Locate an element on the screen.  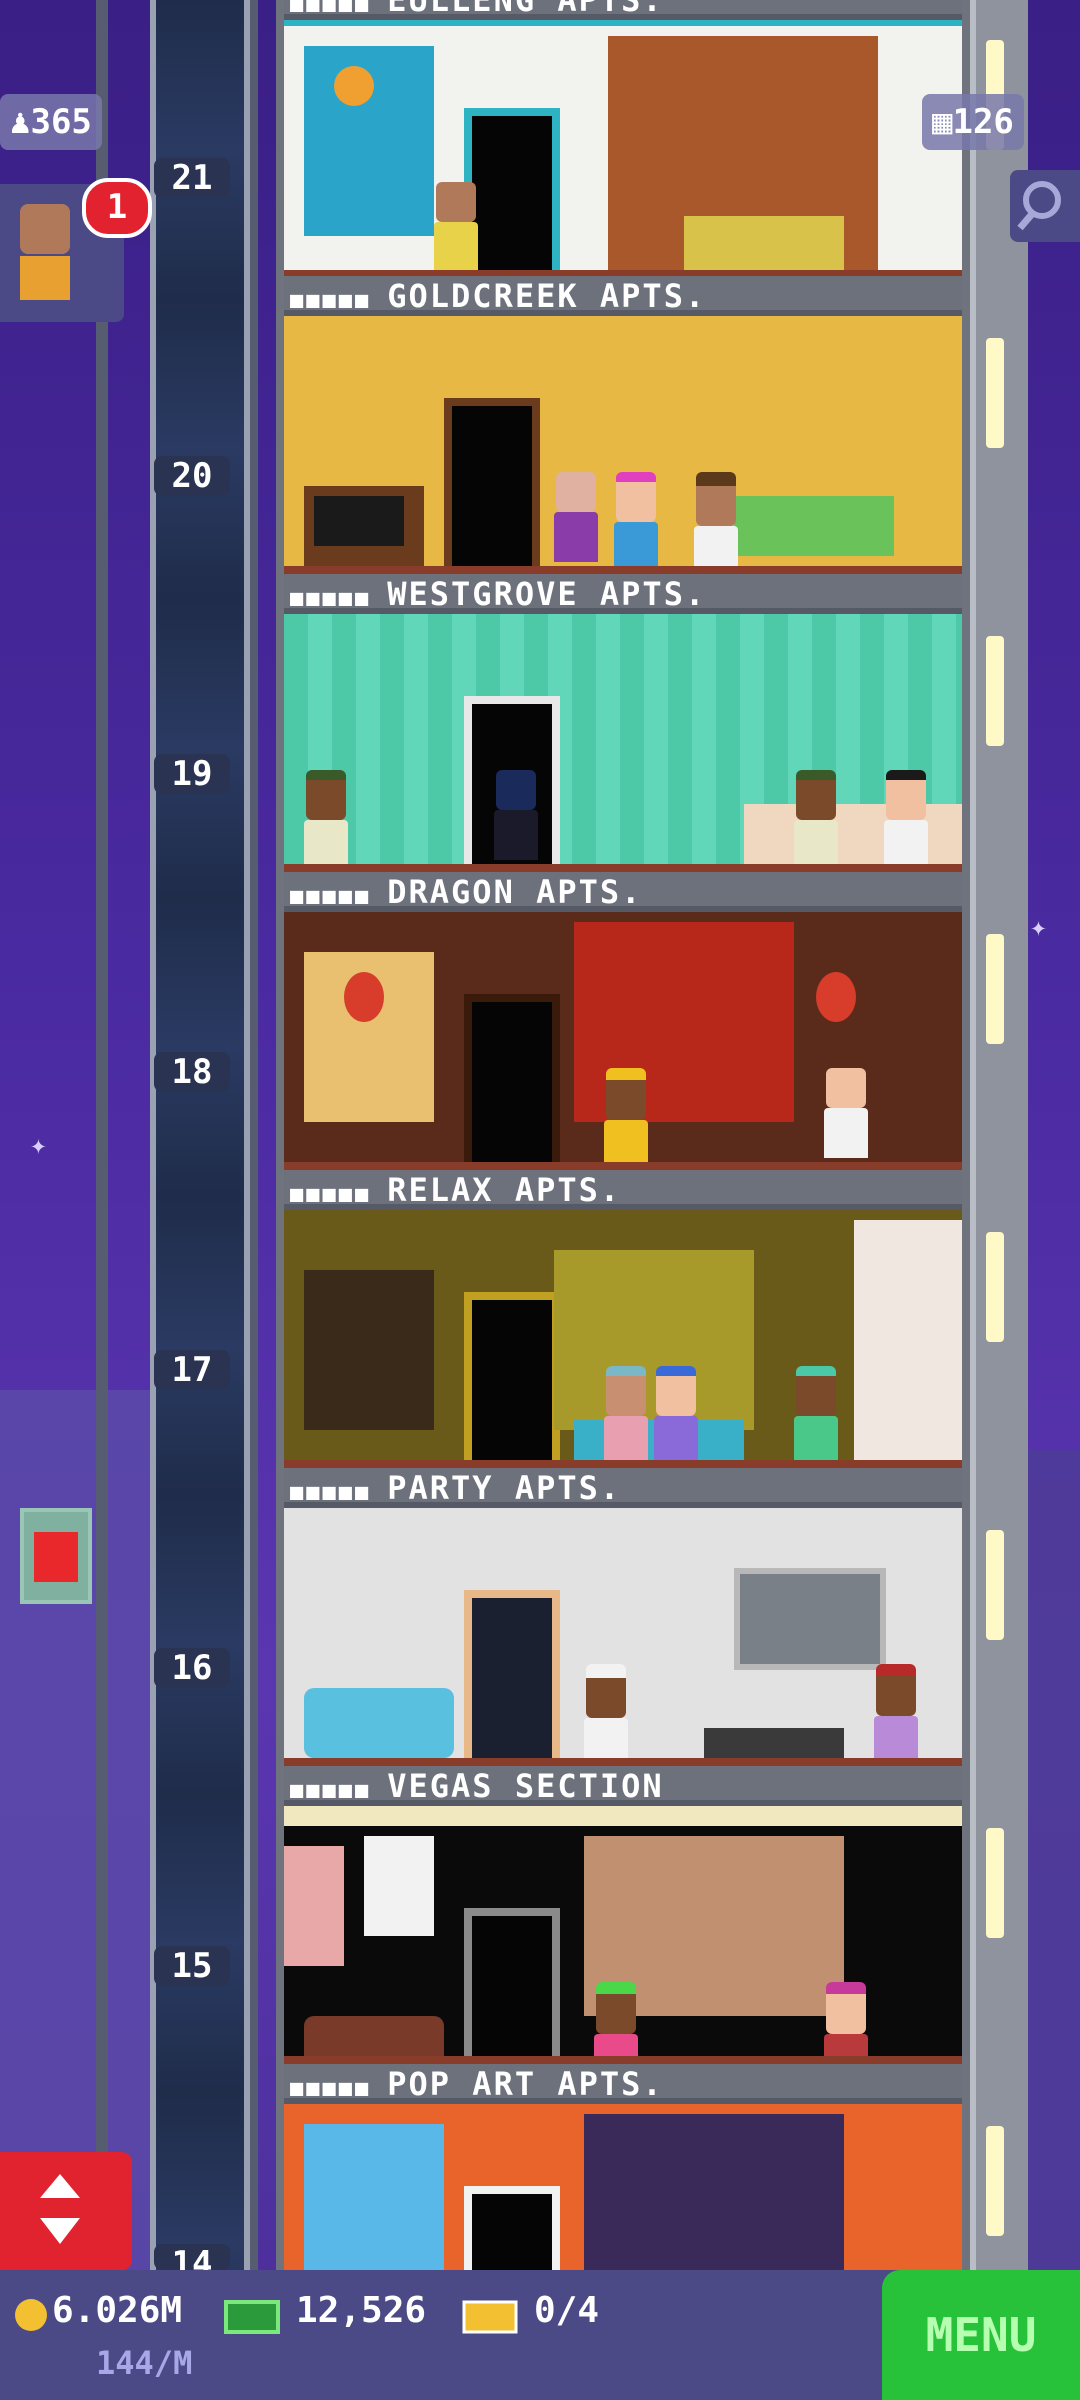
table is located at coordinates (774, 1743).